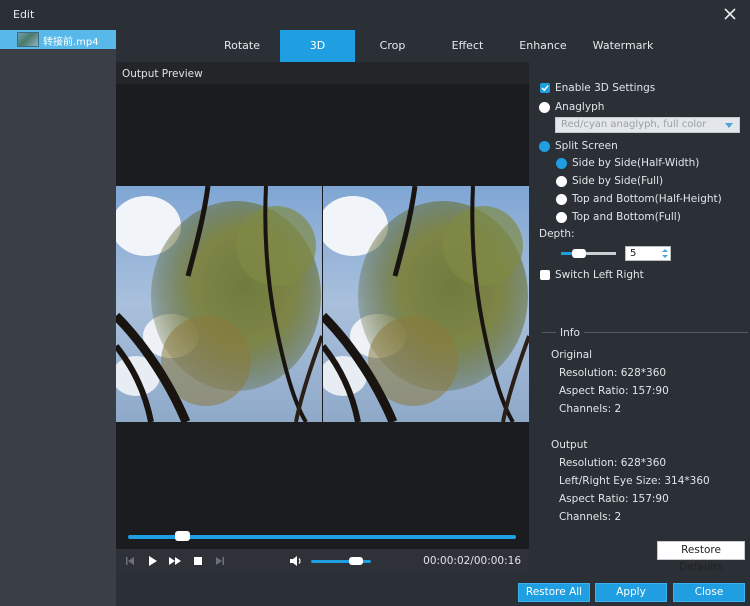  Describe the element at coordinates (375, 15) in the screenshot. I see `title-bar: Edit` at that location.